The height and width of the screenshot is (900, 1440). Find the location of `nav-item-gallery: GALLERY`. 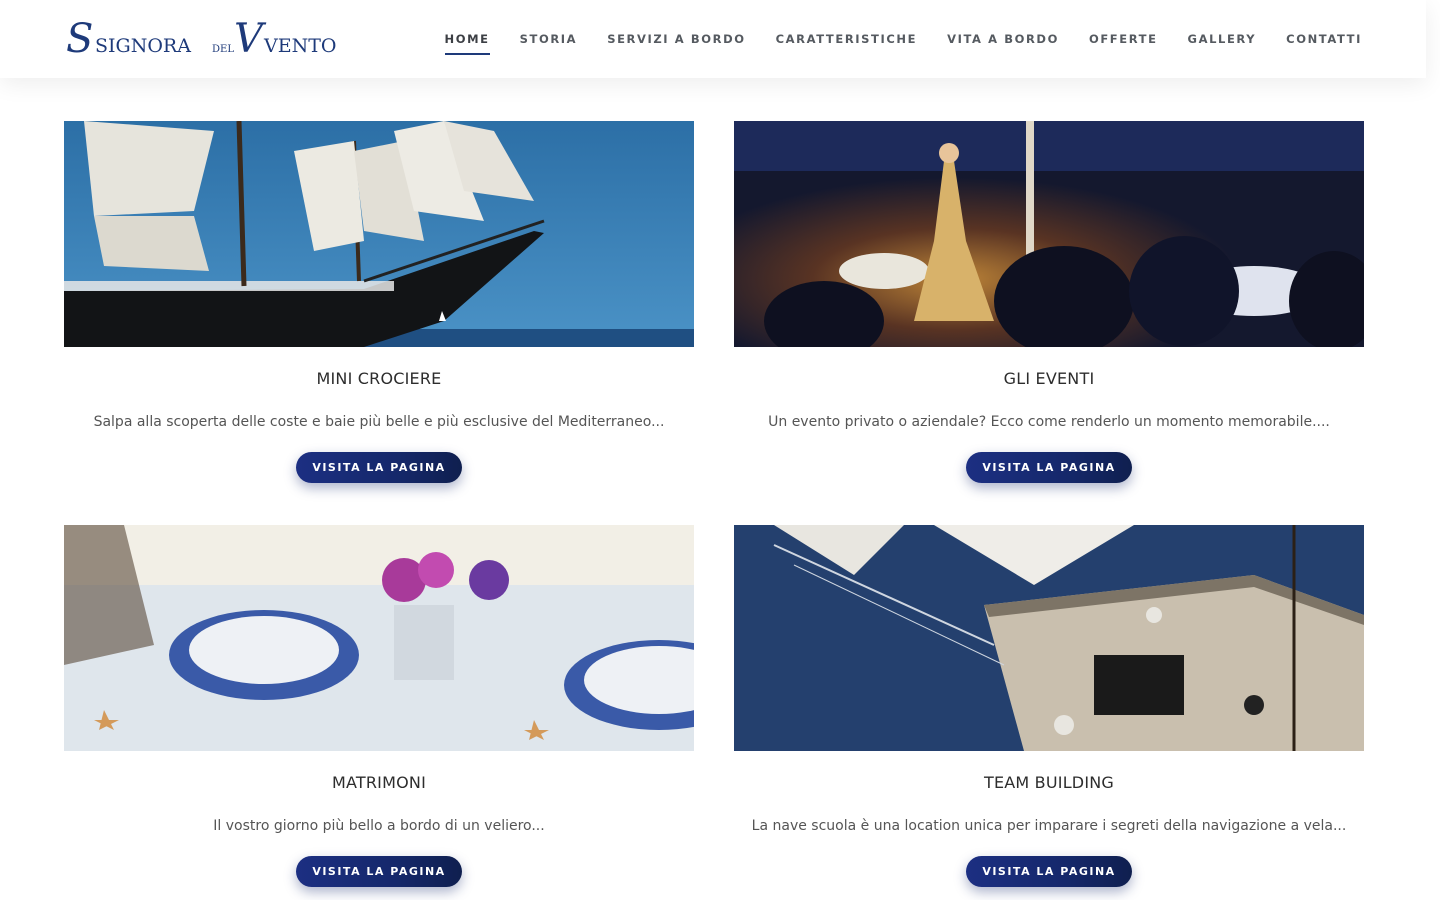

nav-item-gallery: GALLERY is located at coordinates (1222, 39).